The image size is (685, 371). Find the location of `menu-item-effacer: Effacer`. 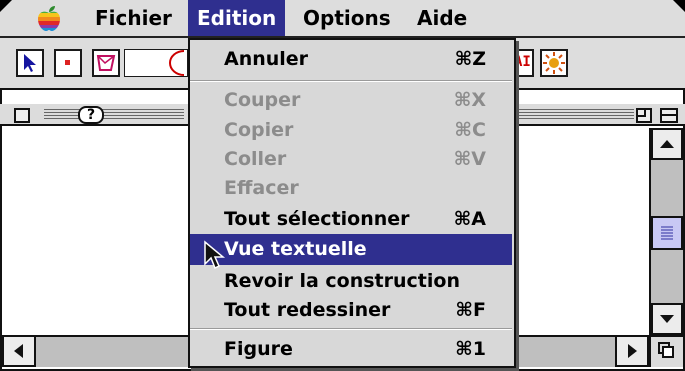

menu-item-effacer: Effacer is located at coordinates (261, 188).